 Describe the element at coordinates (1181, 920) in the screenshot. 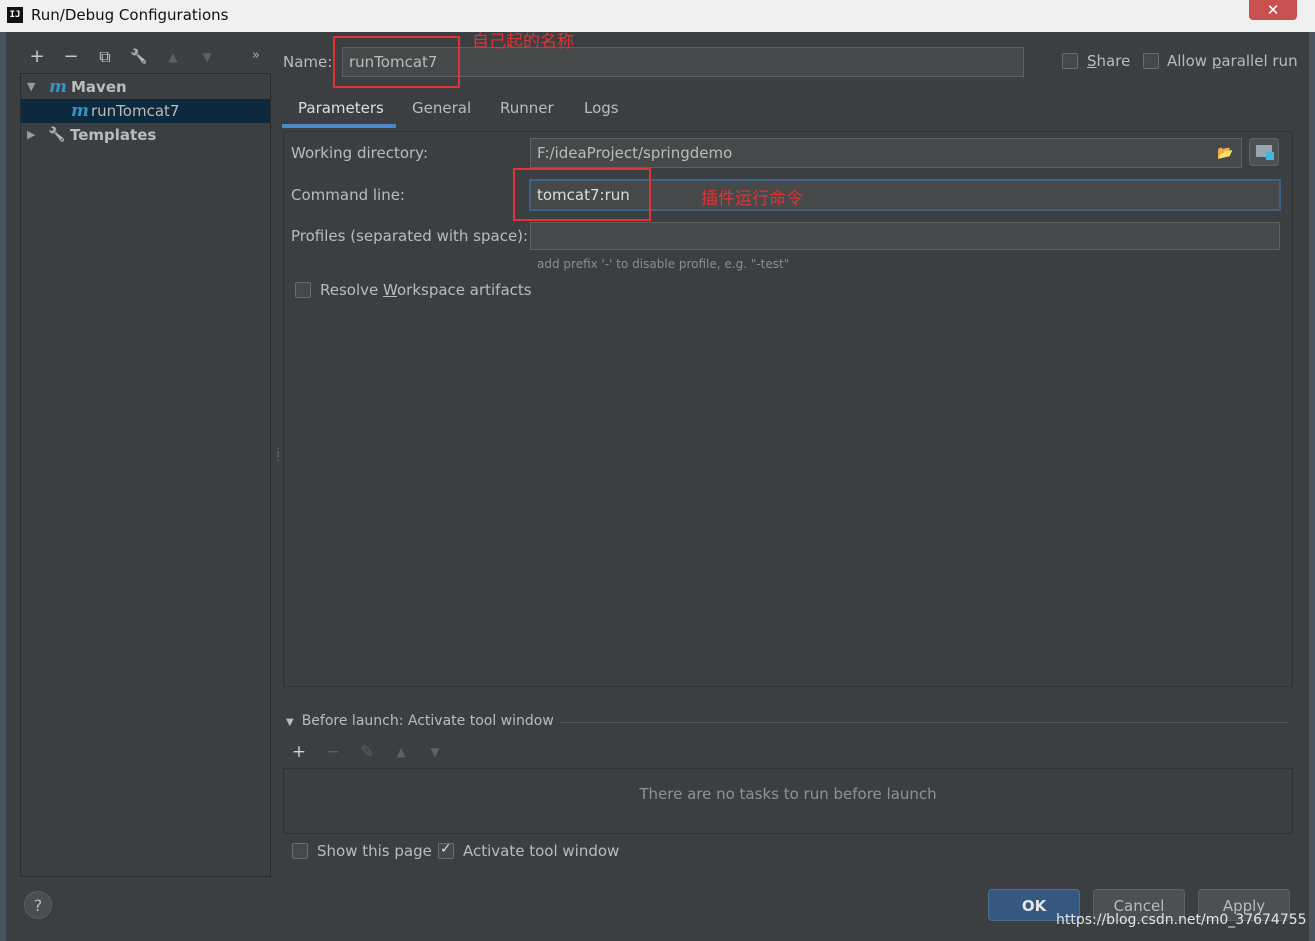

I see `watermark-text: https://blog.csdn.net/m0_37674755` at that location.